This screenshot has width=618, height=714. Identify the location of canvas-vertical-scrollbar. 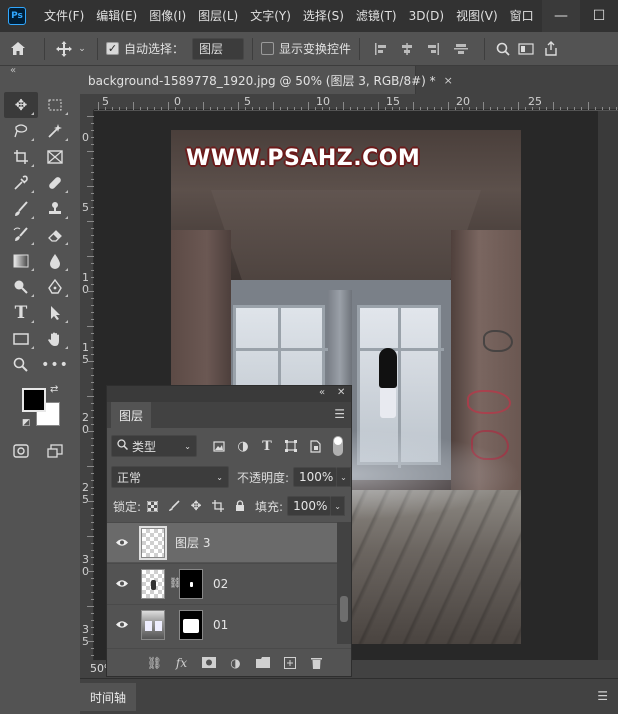
(608, 385).